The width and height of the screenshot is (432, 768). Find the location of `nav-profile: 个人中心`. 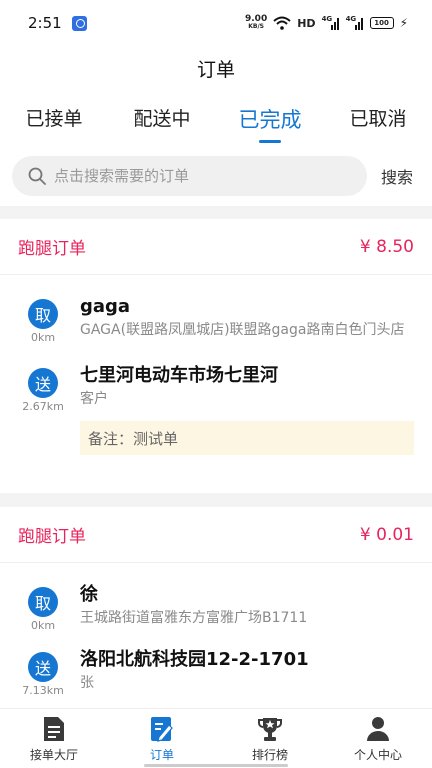

nav-profile: 个人中心 is located at coordinates (378, 738).